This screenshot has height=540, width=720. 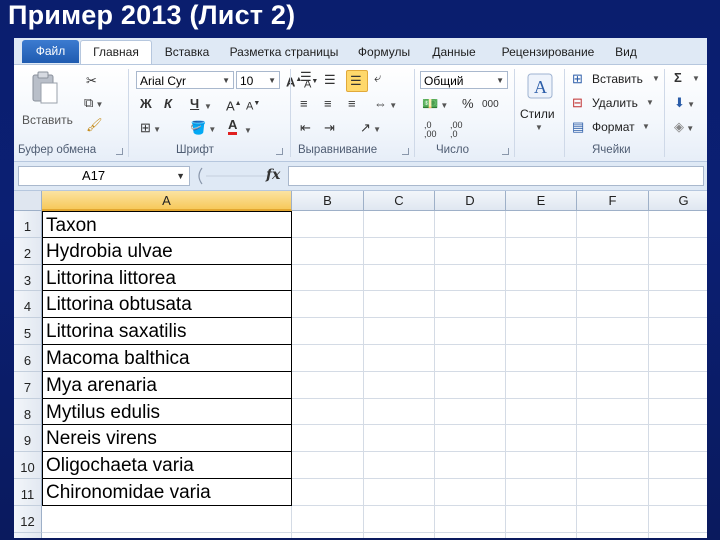 What do you see at coordinates (613, 535) in the screenshot?
I see `cell-f13` at bounding box center [613, 535].